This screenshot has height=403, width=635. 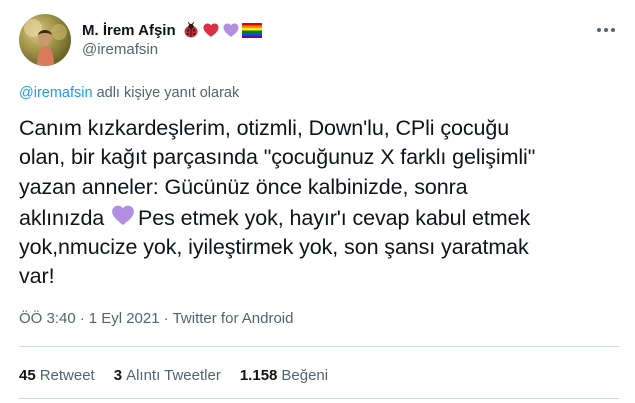 I want to click on reply-context: @iremafsin adlı kişiye yanıt olarak, so click(x=129, y=93).